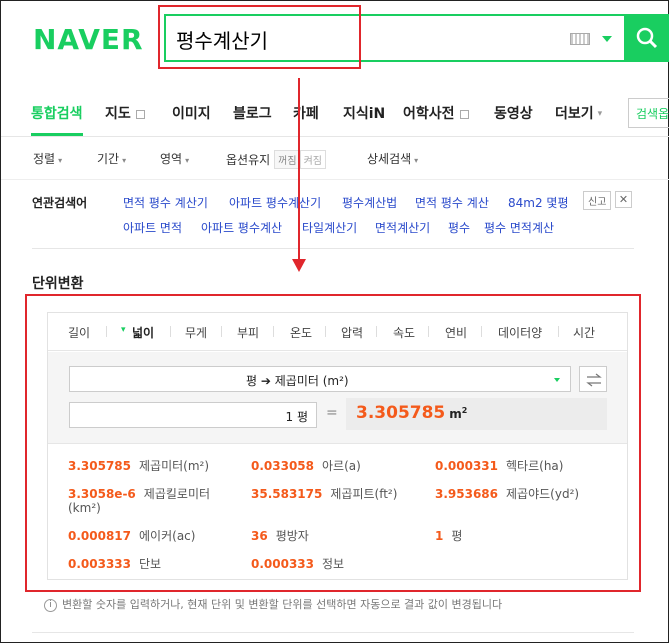 This screenshot has width=669, height=643. Describe the element at coordinates (597, 200) in the screenshot. I see `report-button: 신고` at that location.